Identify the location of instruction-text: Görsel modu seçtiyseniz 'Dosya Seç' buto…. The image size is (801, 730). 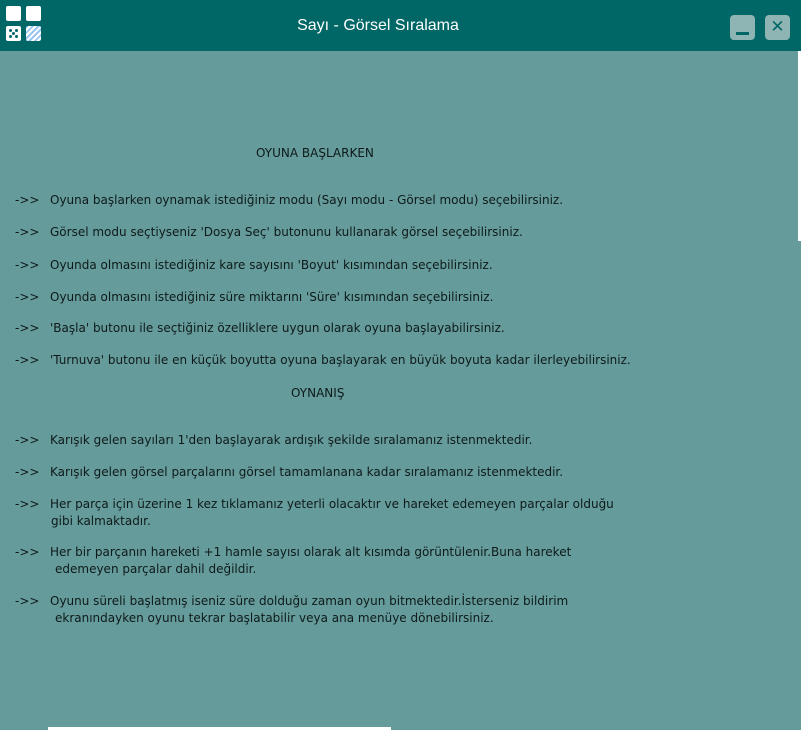
(286, 232).